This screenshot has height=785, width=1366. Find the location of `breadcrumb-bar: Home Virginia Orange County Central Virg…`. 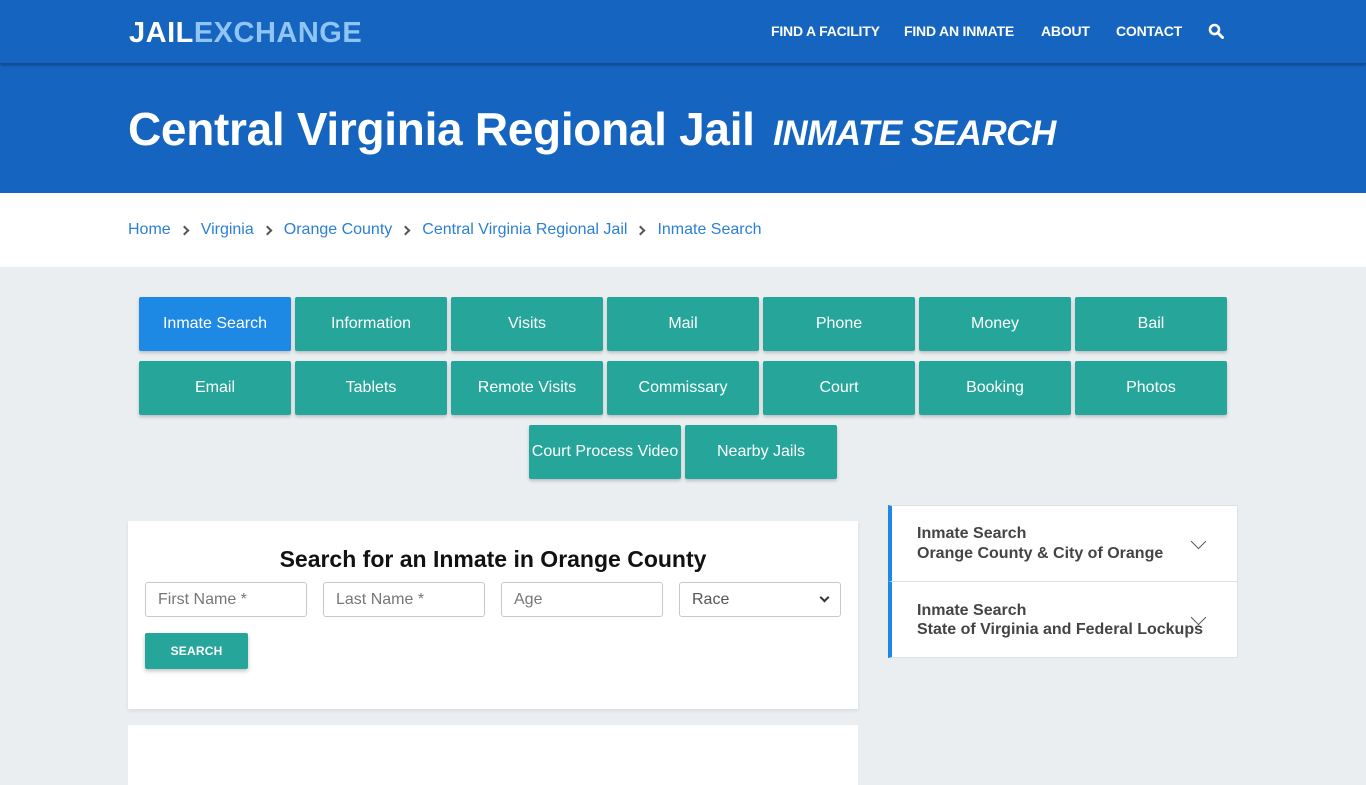

breadcrumb-bar: Home Virginia Orange County Central Virg… is located at coordinates (683, 230).